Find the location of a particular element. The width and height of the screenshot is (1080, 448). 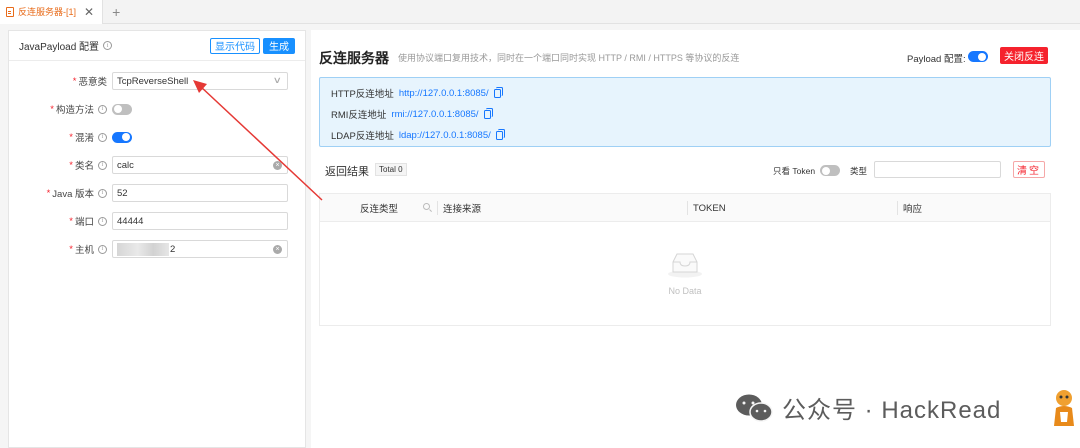

wechat-icon is located at coordinates (754, 408).